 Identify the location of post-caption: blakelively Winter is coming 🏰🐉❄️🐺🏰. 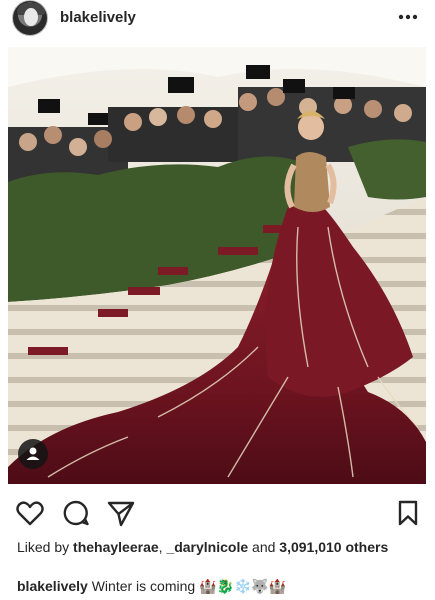
(222, 586).